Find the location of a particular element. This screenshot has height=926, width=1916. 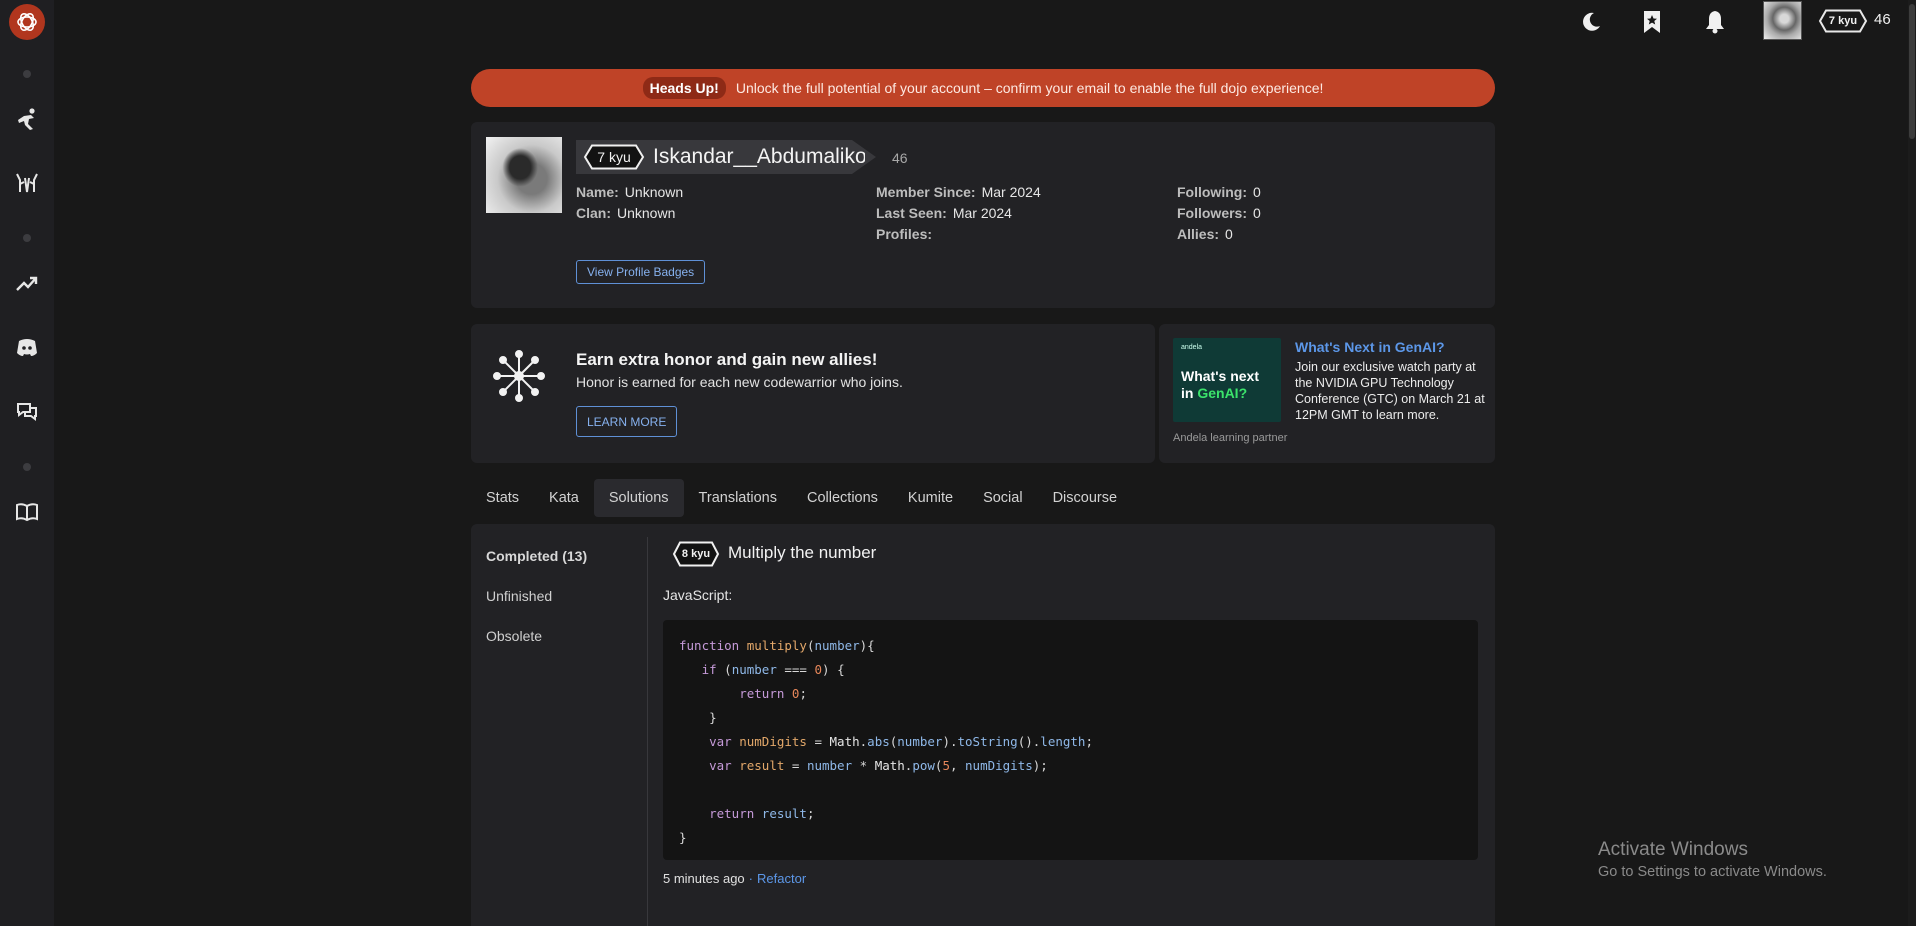

view-profile-badges-button: View Profile Badges is located at coordinates (641, 272).